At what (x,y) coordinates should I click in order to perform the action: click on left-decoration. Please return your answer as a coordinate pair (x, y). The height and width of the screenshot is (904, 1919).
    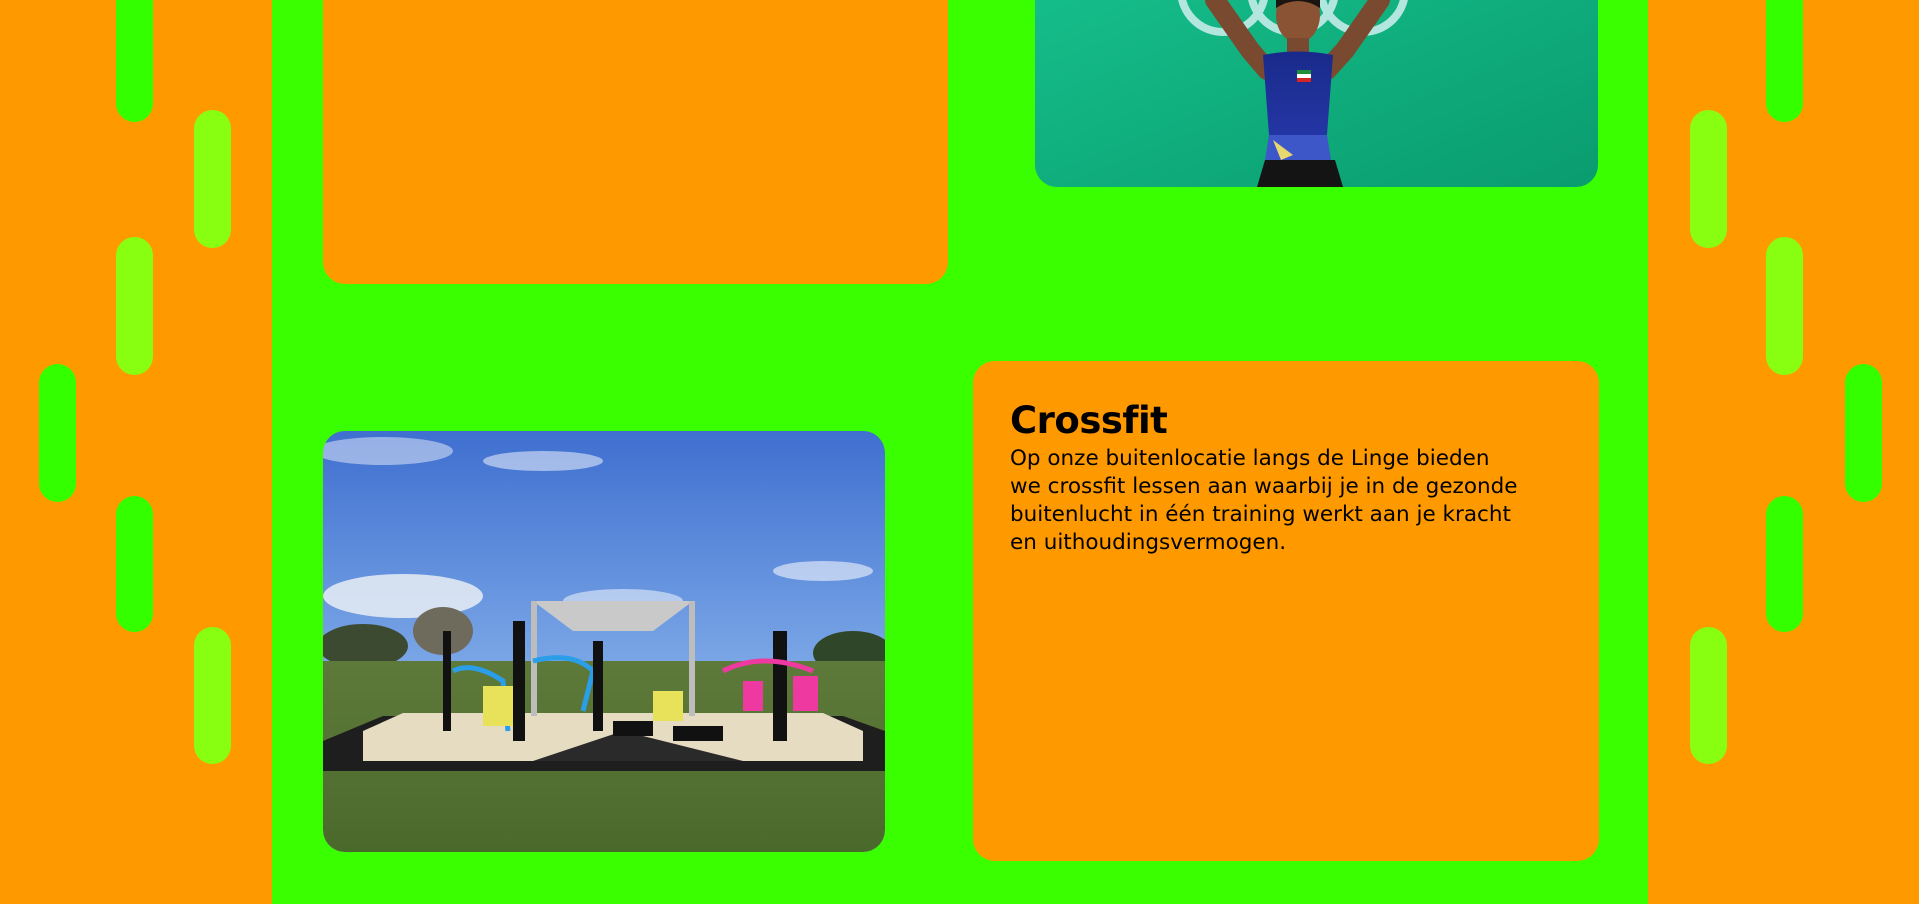
    Looking at the image, I should click on (136, 452).